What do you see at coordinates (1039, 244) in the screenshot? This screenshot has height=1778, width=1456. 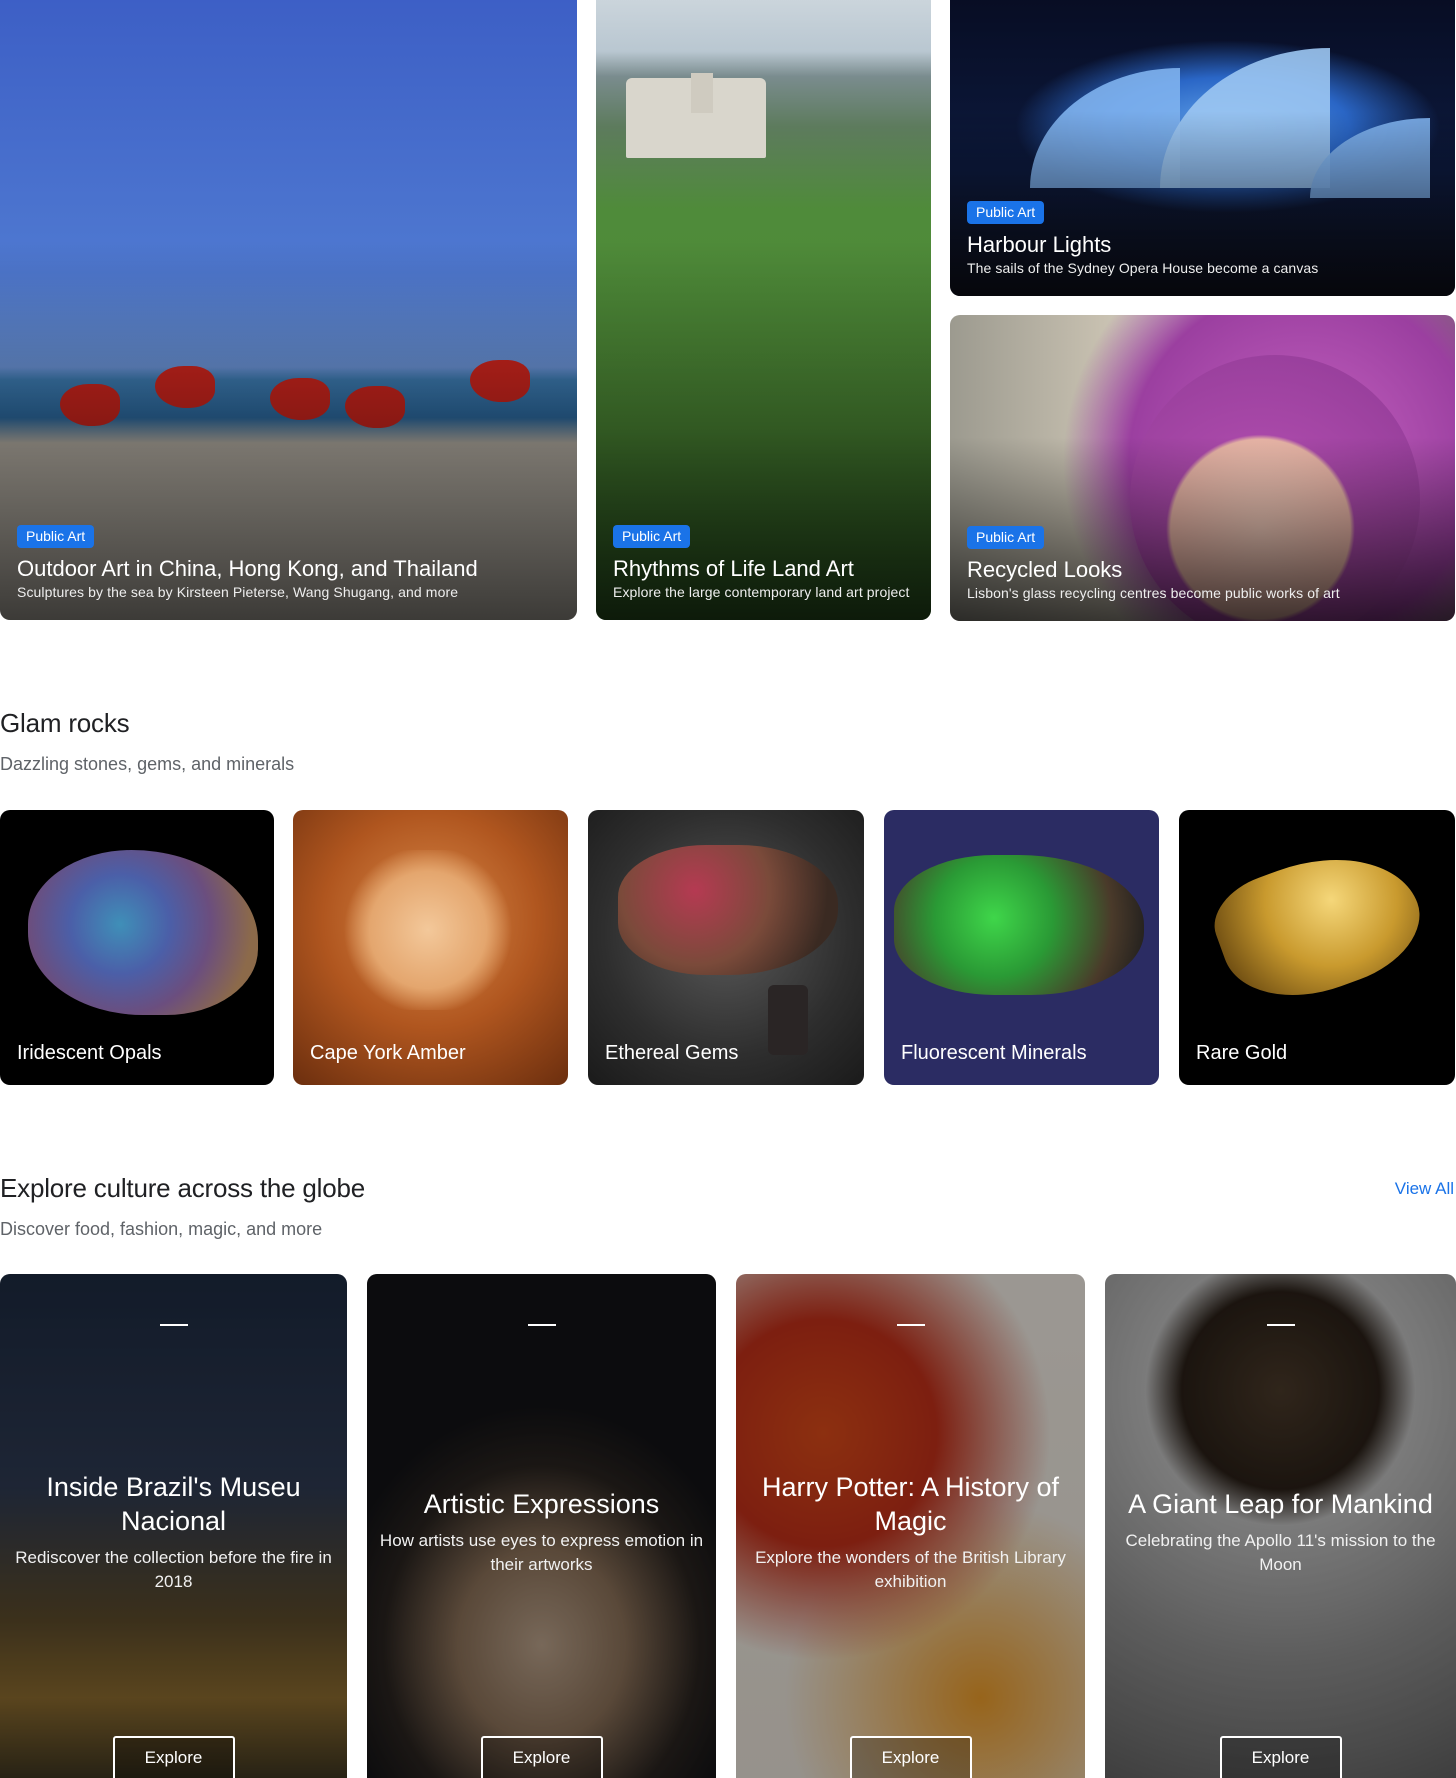 I see `story-title: Harbour Lights` at bounding box center [1039, 244].